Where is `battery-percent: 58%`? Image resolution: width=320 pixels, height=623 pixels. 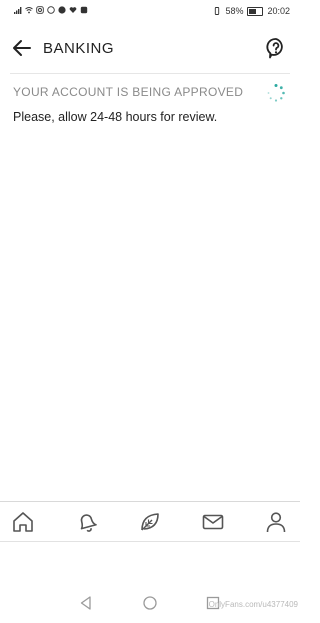 battery-percent: 58% is located at coordinates (234, 11).